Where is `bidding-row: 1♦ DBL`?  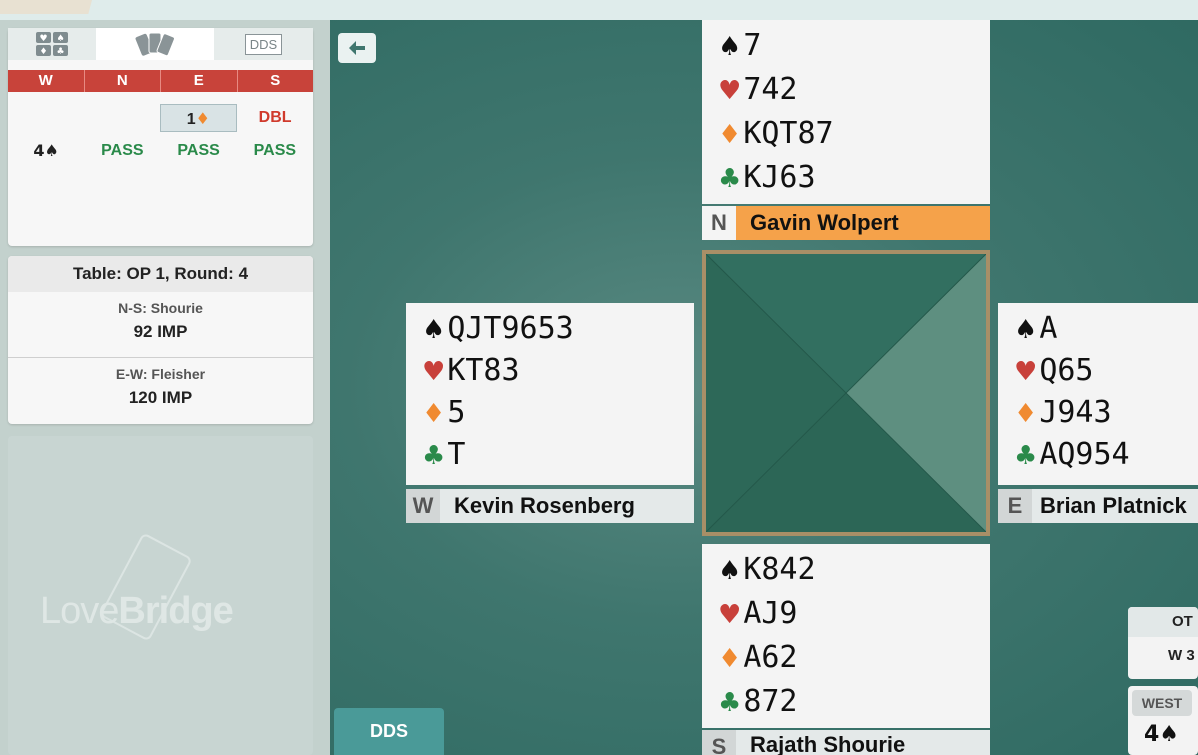
bidding-row: 1♦ DBL is located at coordinates (160, 118).